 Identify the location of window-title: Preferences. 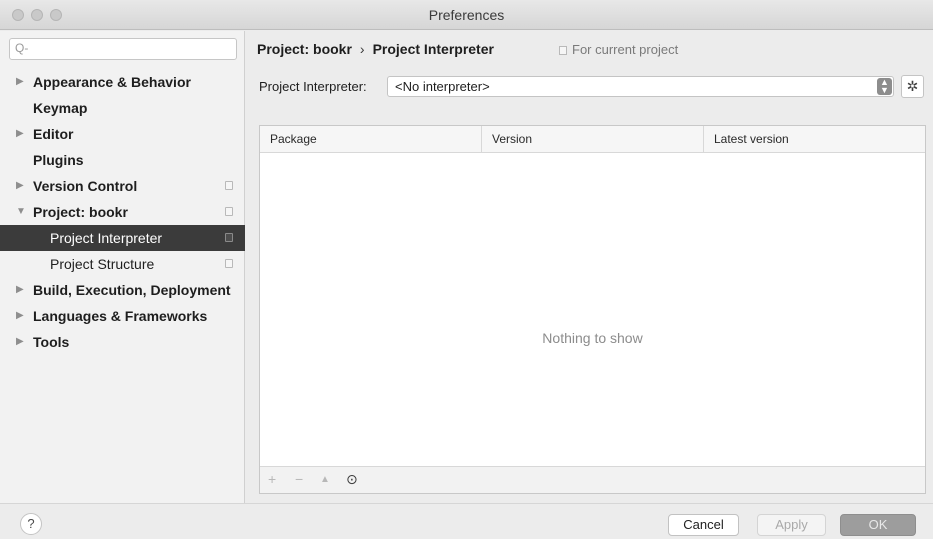
(466, 15).